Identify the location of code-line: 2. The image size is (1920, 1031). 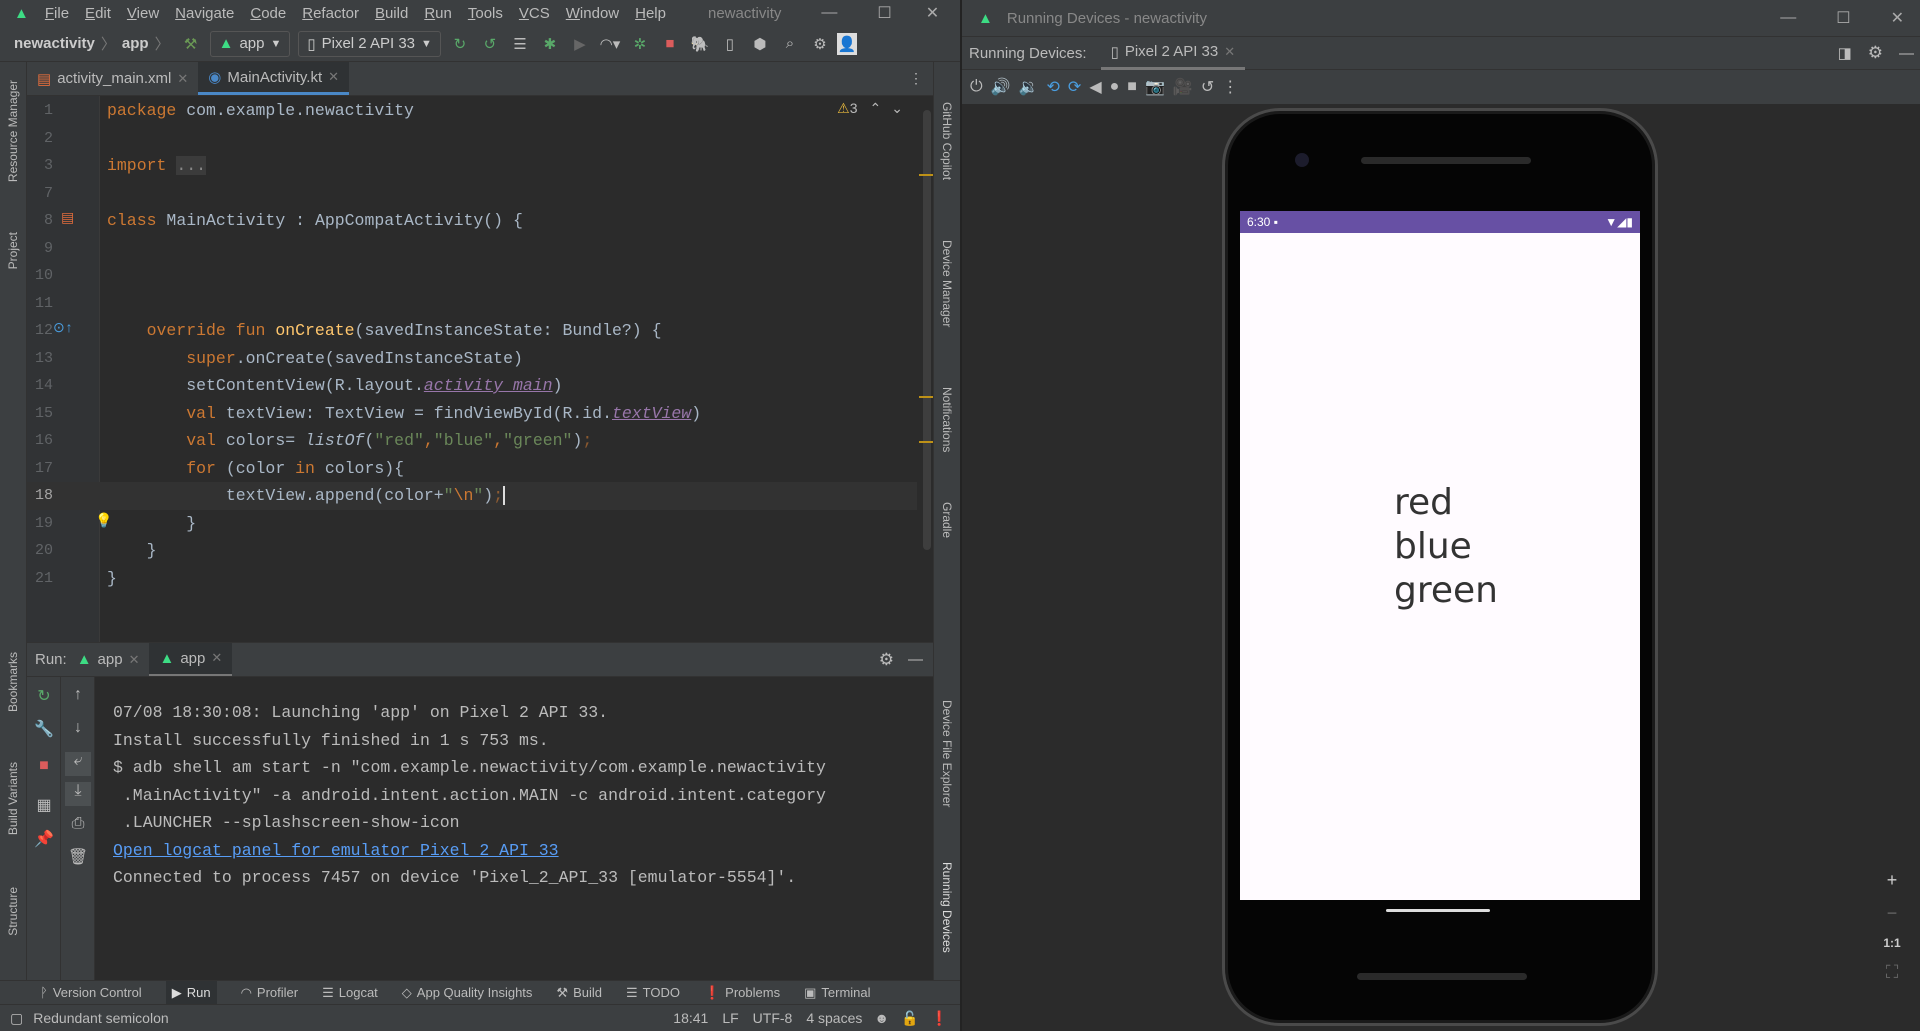
(472, 139).